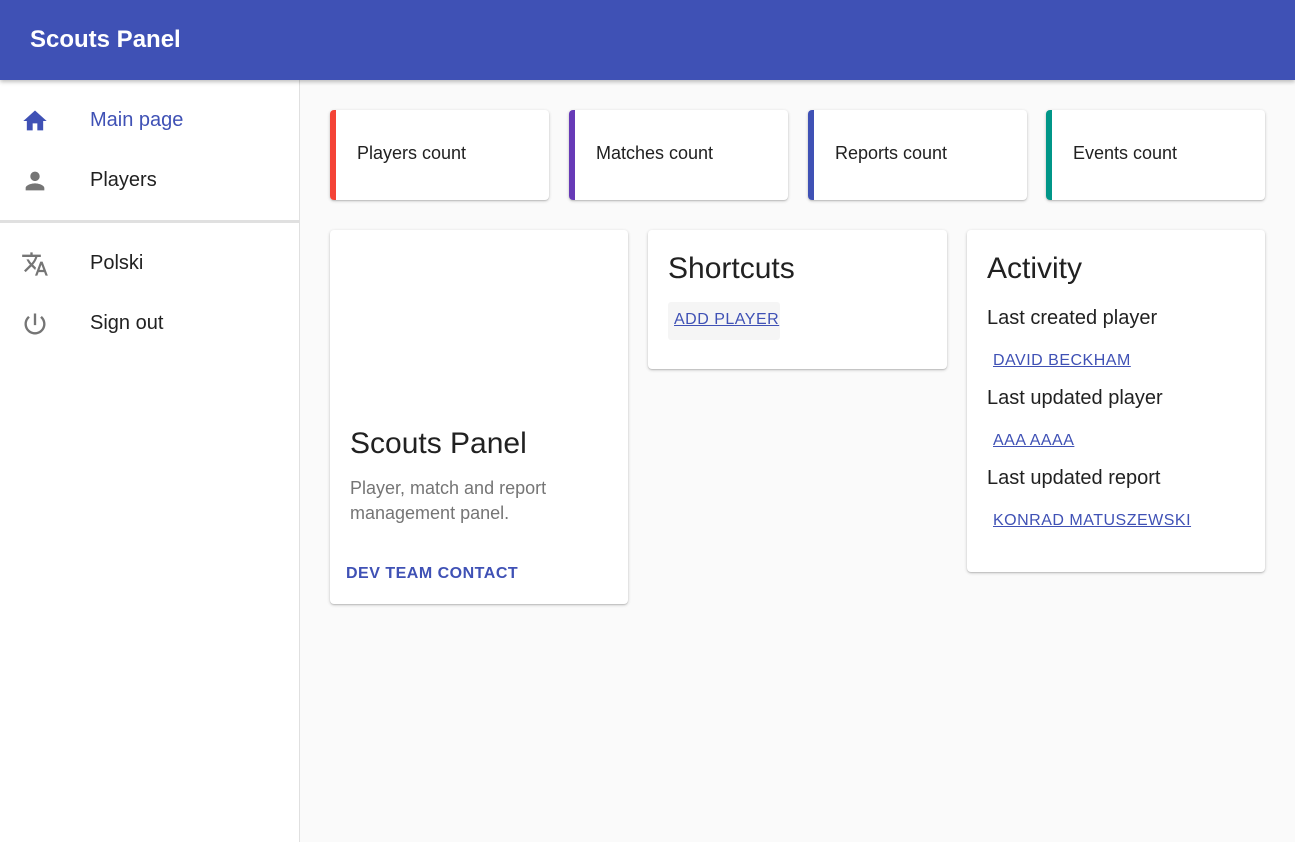 The image size is (1295, 842). Describe the element at coordinates (655, 153) in the screenshot. I see `stat-label: Matches count` at that location.